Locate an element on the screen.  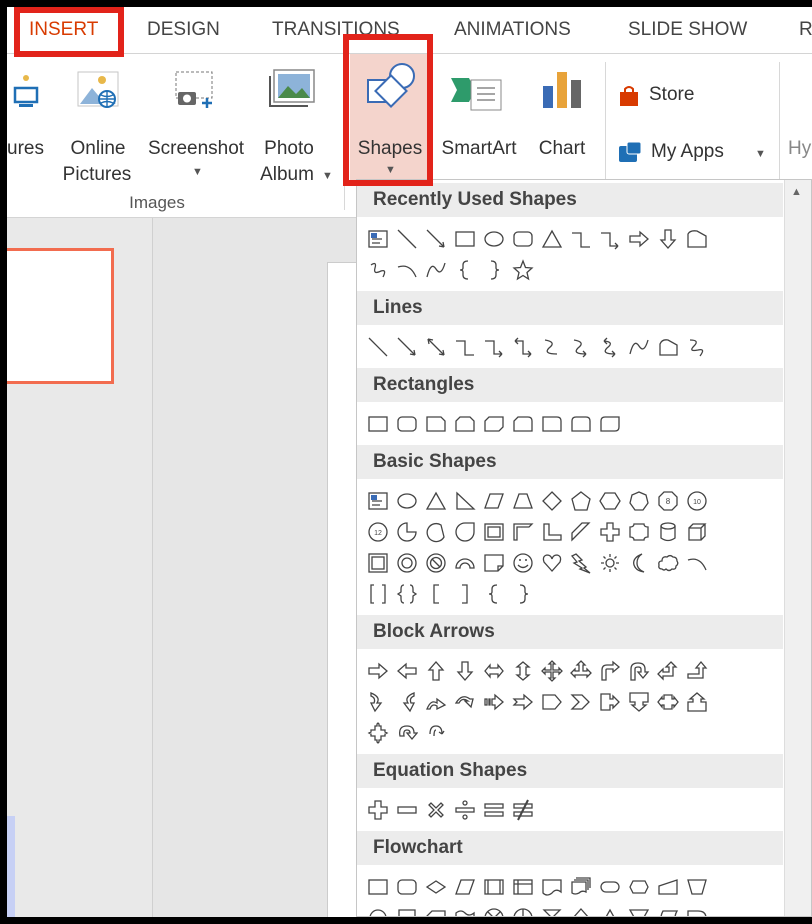
shape-decision-icon is located at coordinates (435, 887).